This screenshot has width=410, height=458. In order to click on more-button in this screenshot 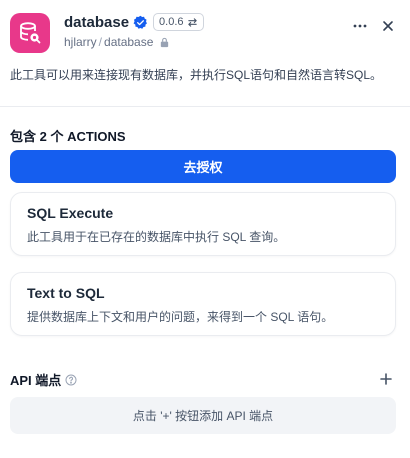, I will do `click(360, 26)`.